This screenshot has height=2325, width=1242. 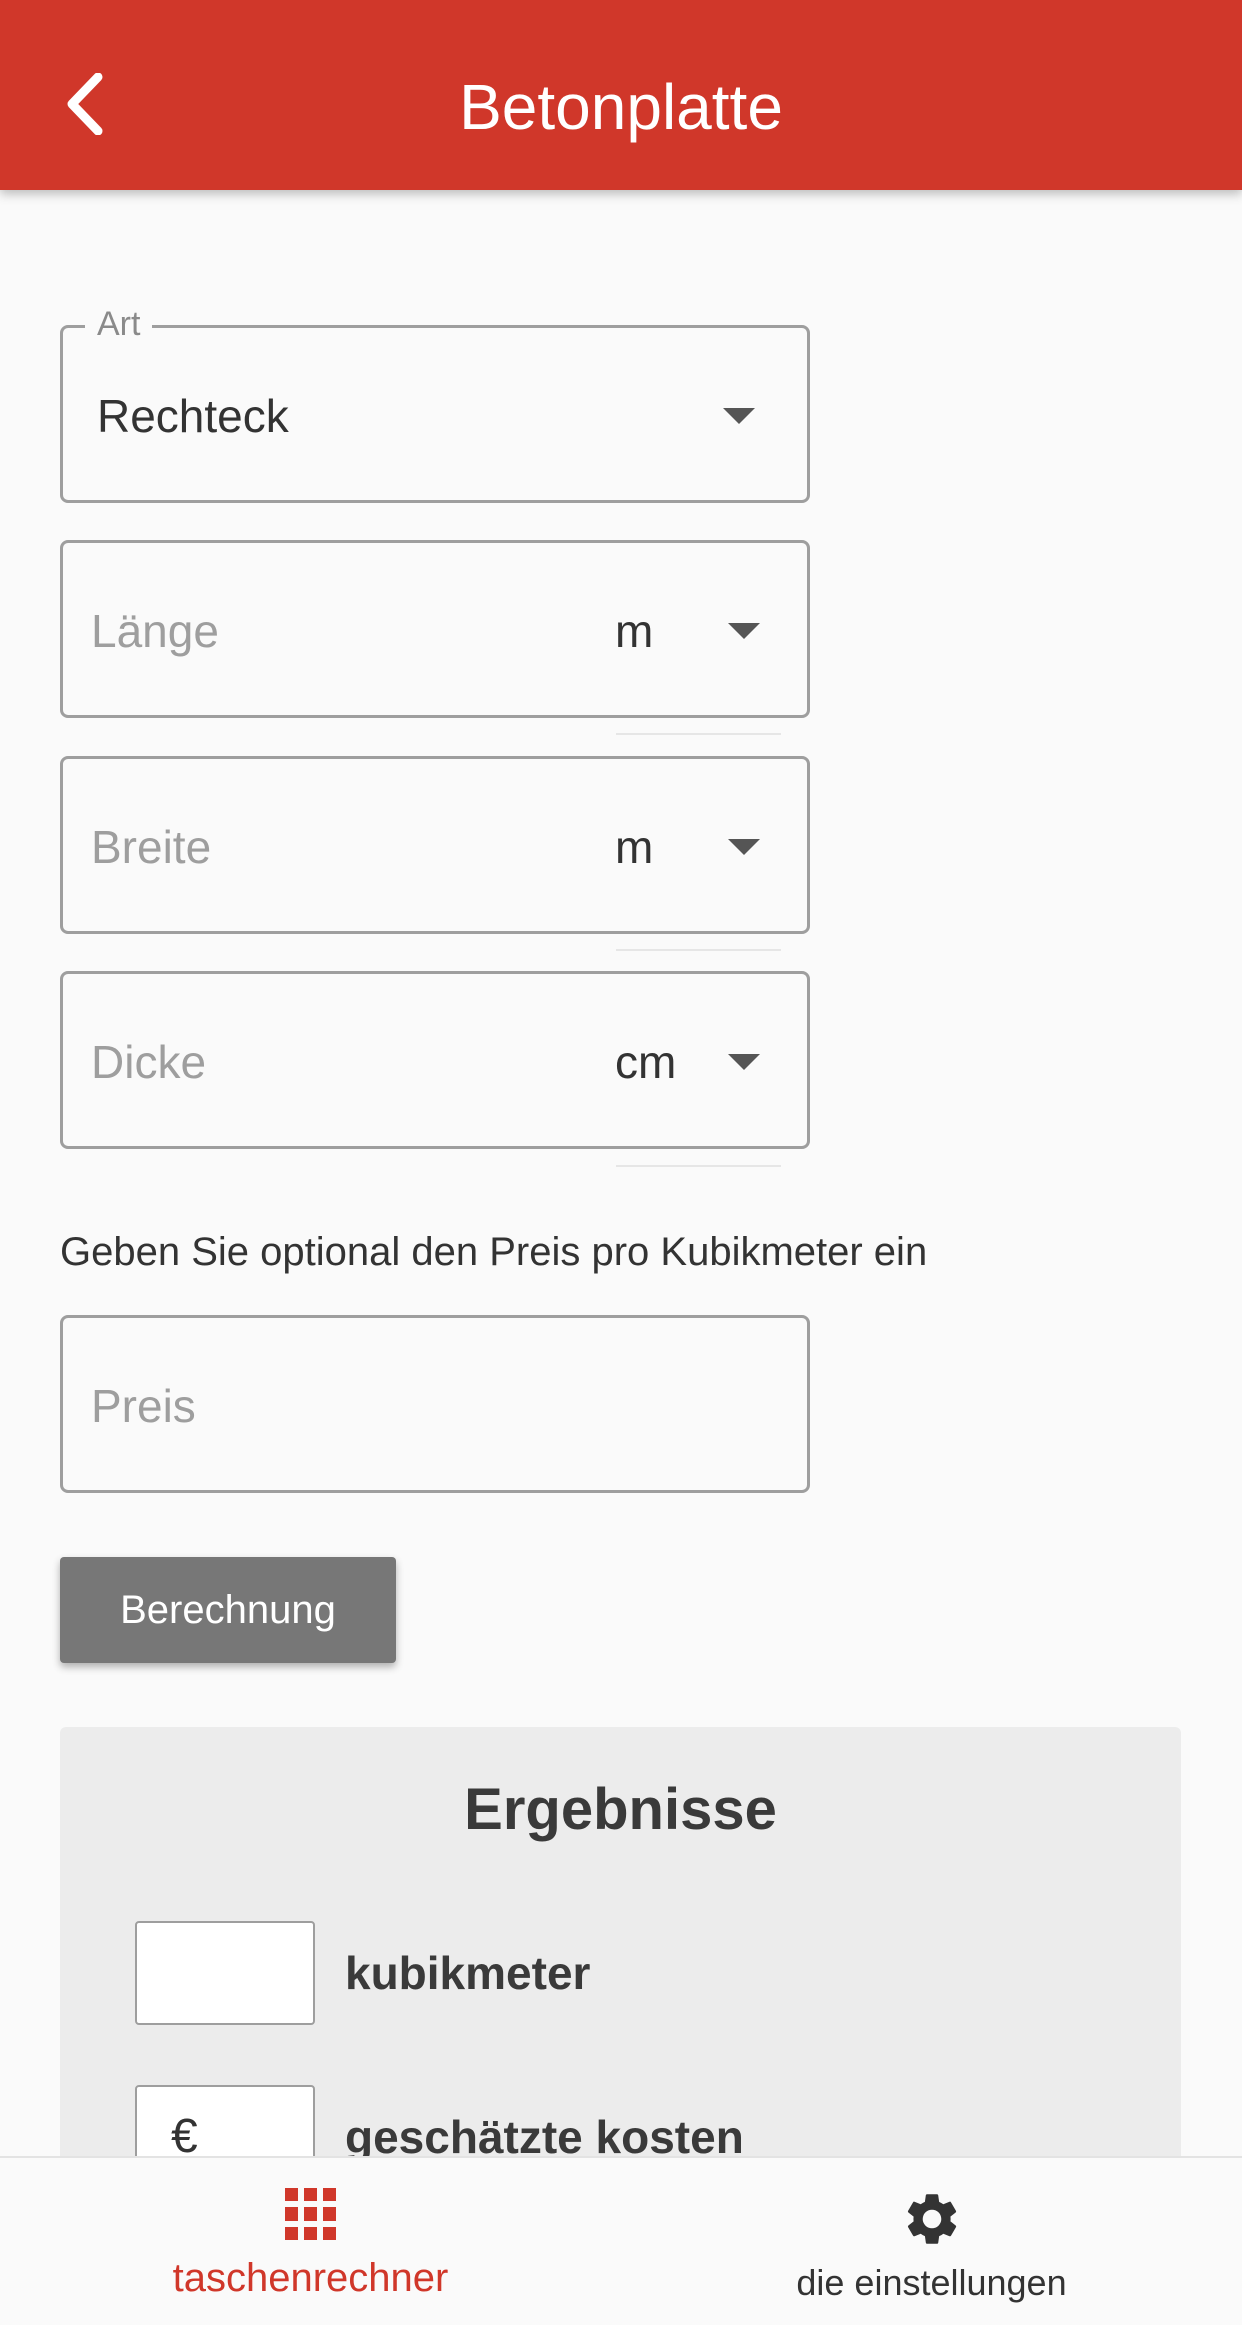 What do you see at coordinates (468, 1973) in the screenshot?
I see `volume-result-label: kubikmeter` at bounding box center [468, 1973].